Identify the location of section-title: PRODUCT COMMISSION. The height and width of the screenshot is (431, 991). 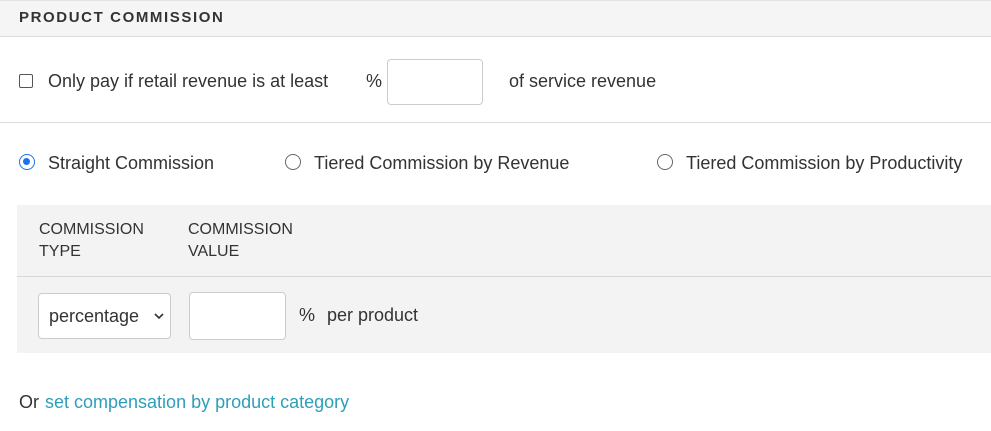
(122, 17).